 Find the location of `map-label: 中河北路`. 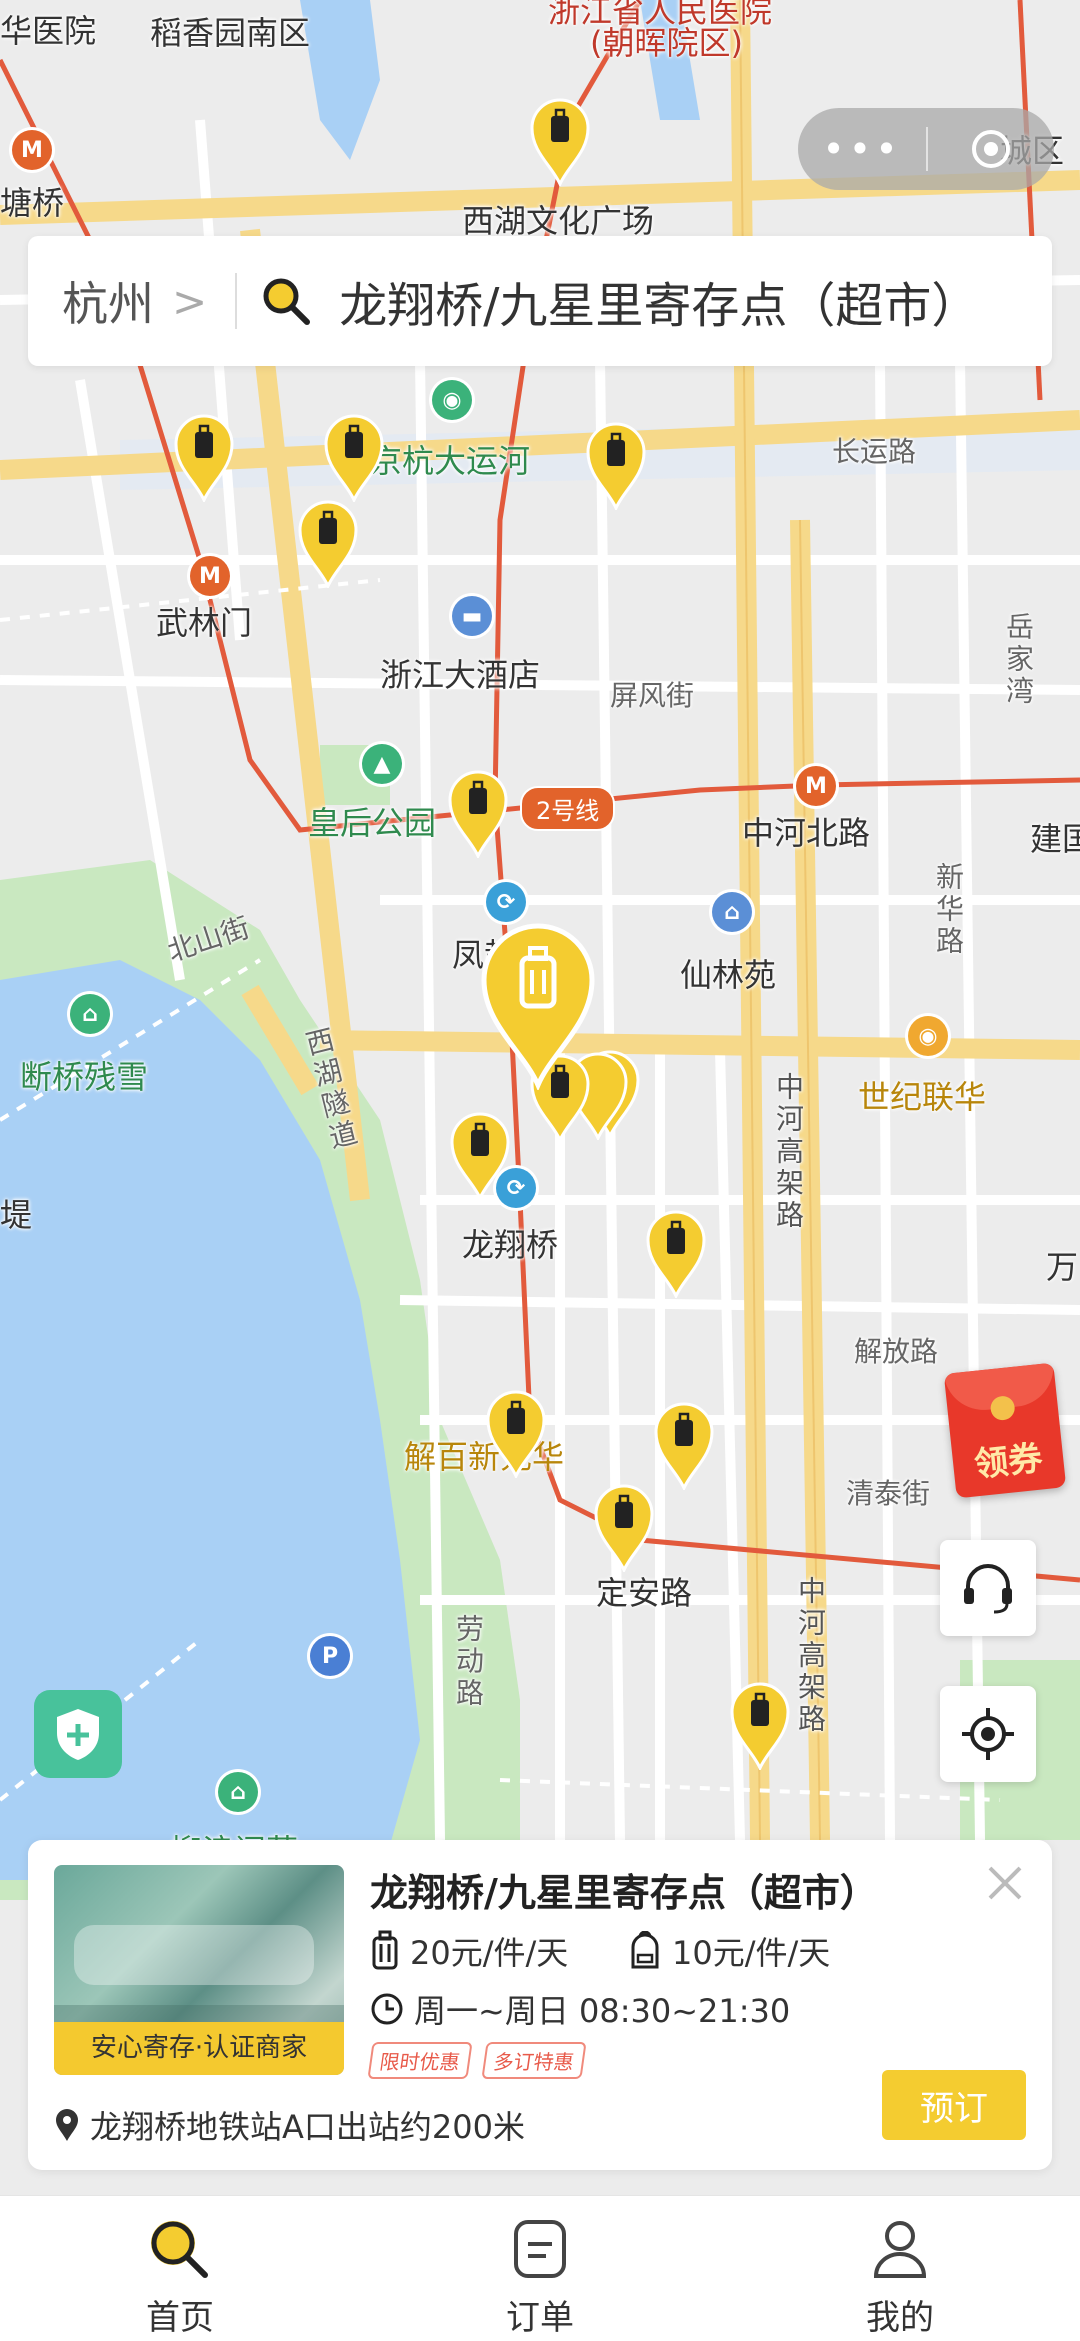

map-label: 中河北路 is located at coordinates (806, 833).